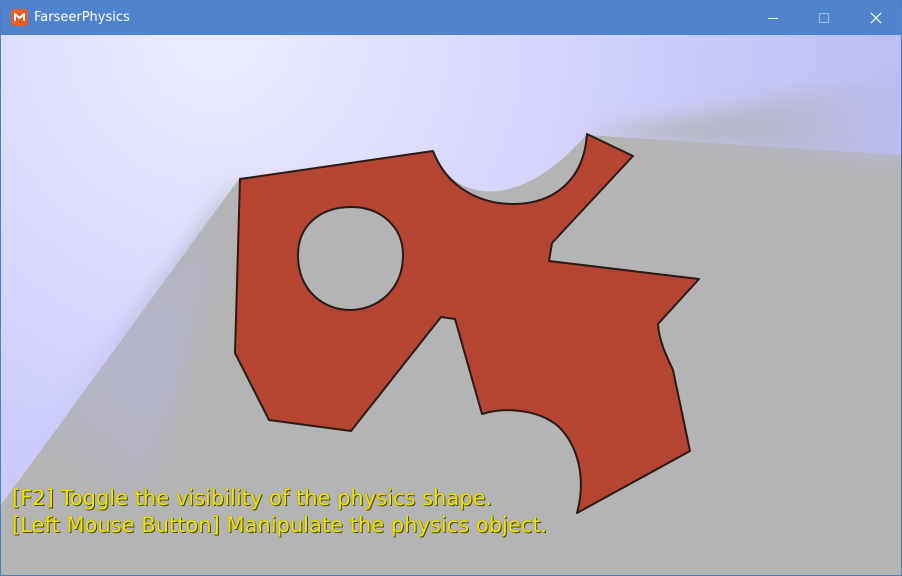 The height and width of the screenshot is (576, 902). I want to click on minimize-icon, so click(773, 18).